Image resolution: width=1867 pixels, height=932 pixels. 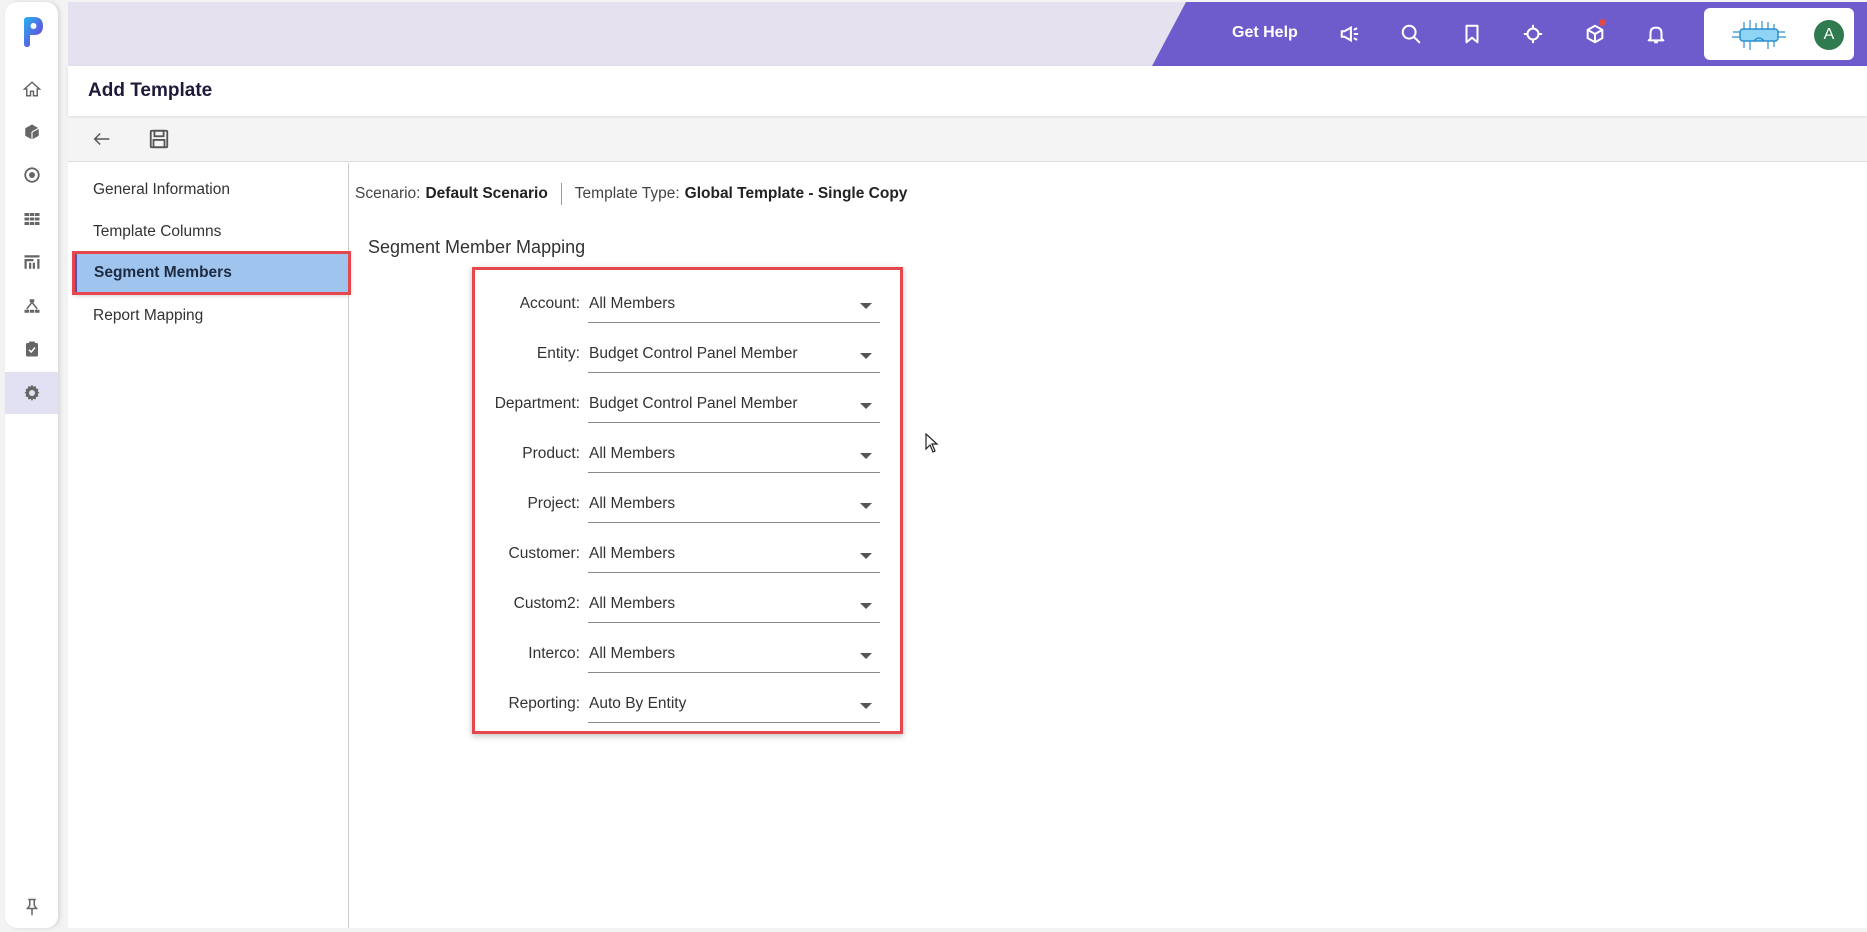 I want to click on hierarchy-icon, so click(x=31, y=306).